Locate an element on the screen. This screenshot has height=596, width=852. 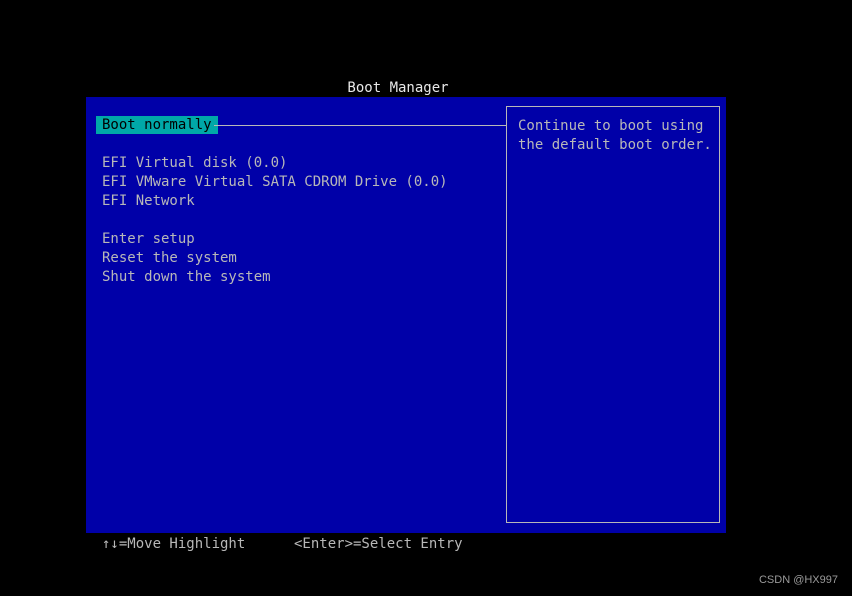
menu-item-efi-virtual-disk: EFI Virtual disk (0.0) is located at coordinates (194, 163).